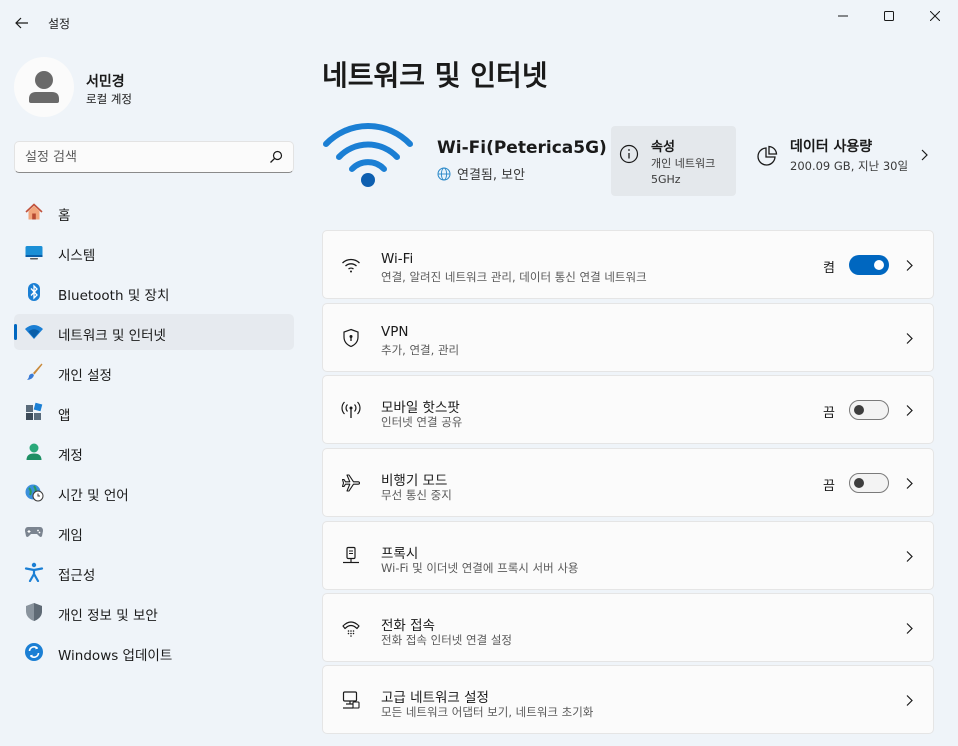  What do you see at coordinates (34, 532) in the screenshot?
I see `gaming-icon` at bounding box center [34, 532].